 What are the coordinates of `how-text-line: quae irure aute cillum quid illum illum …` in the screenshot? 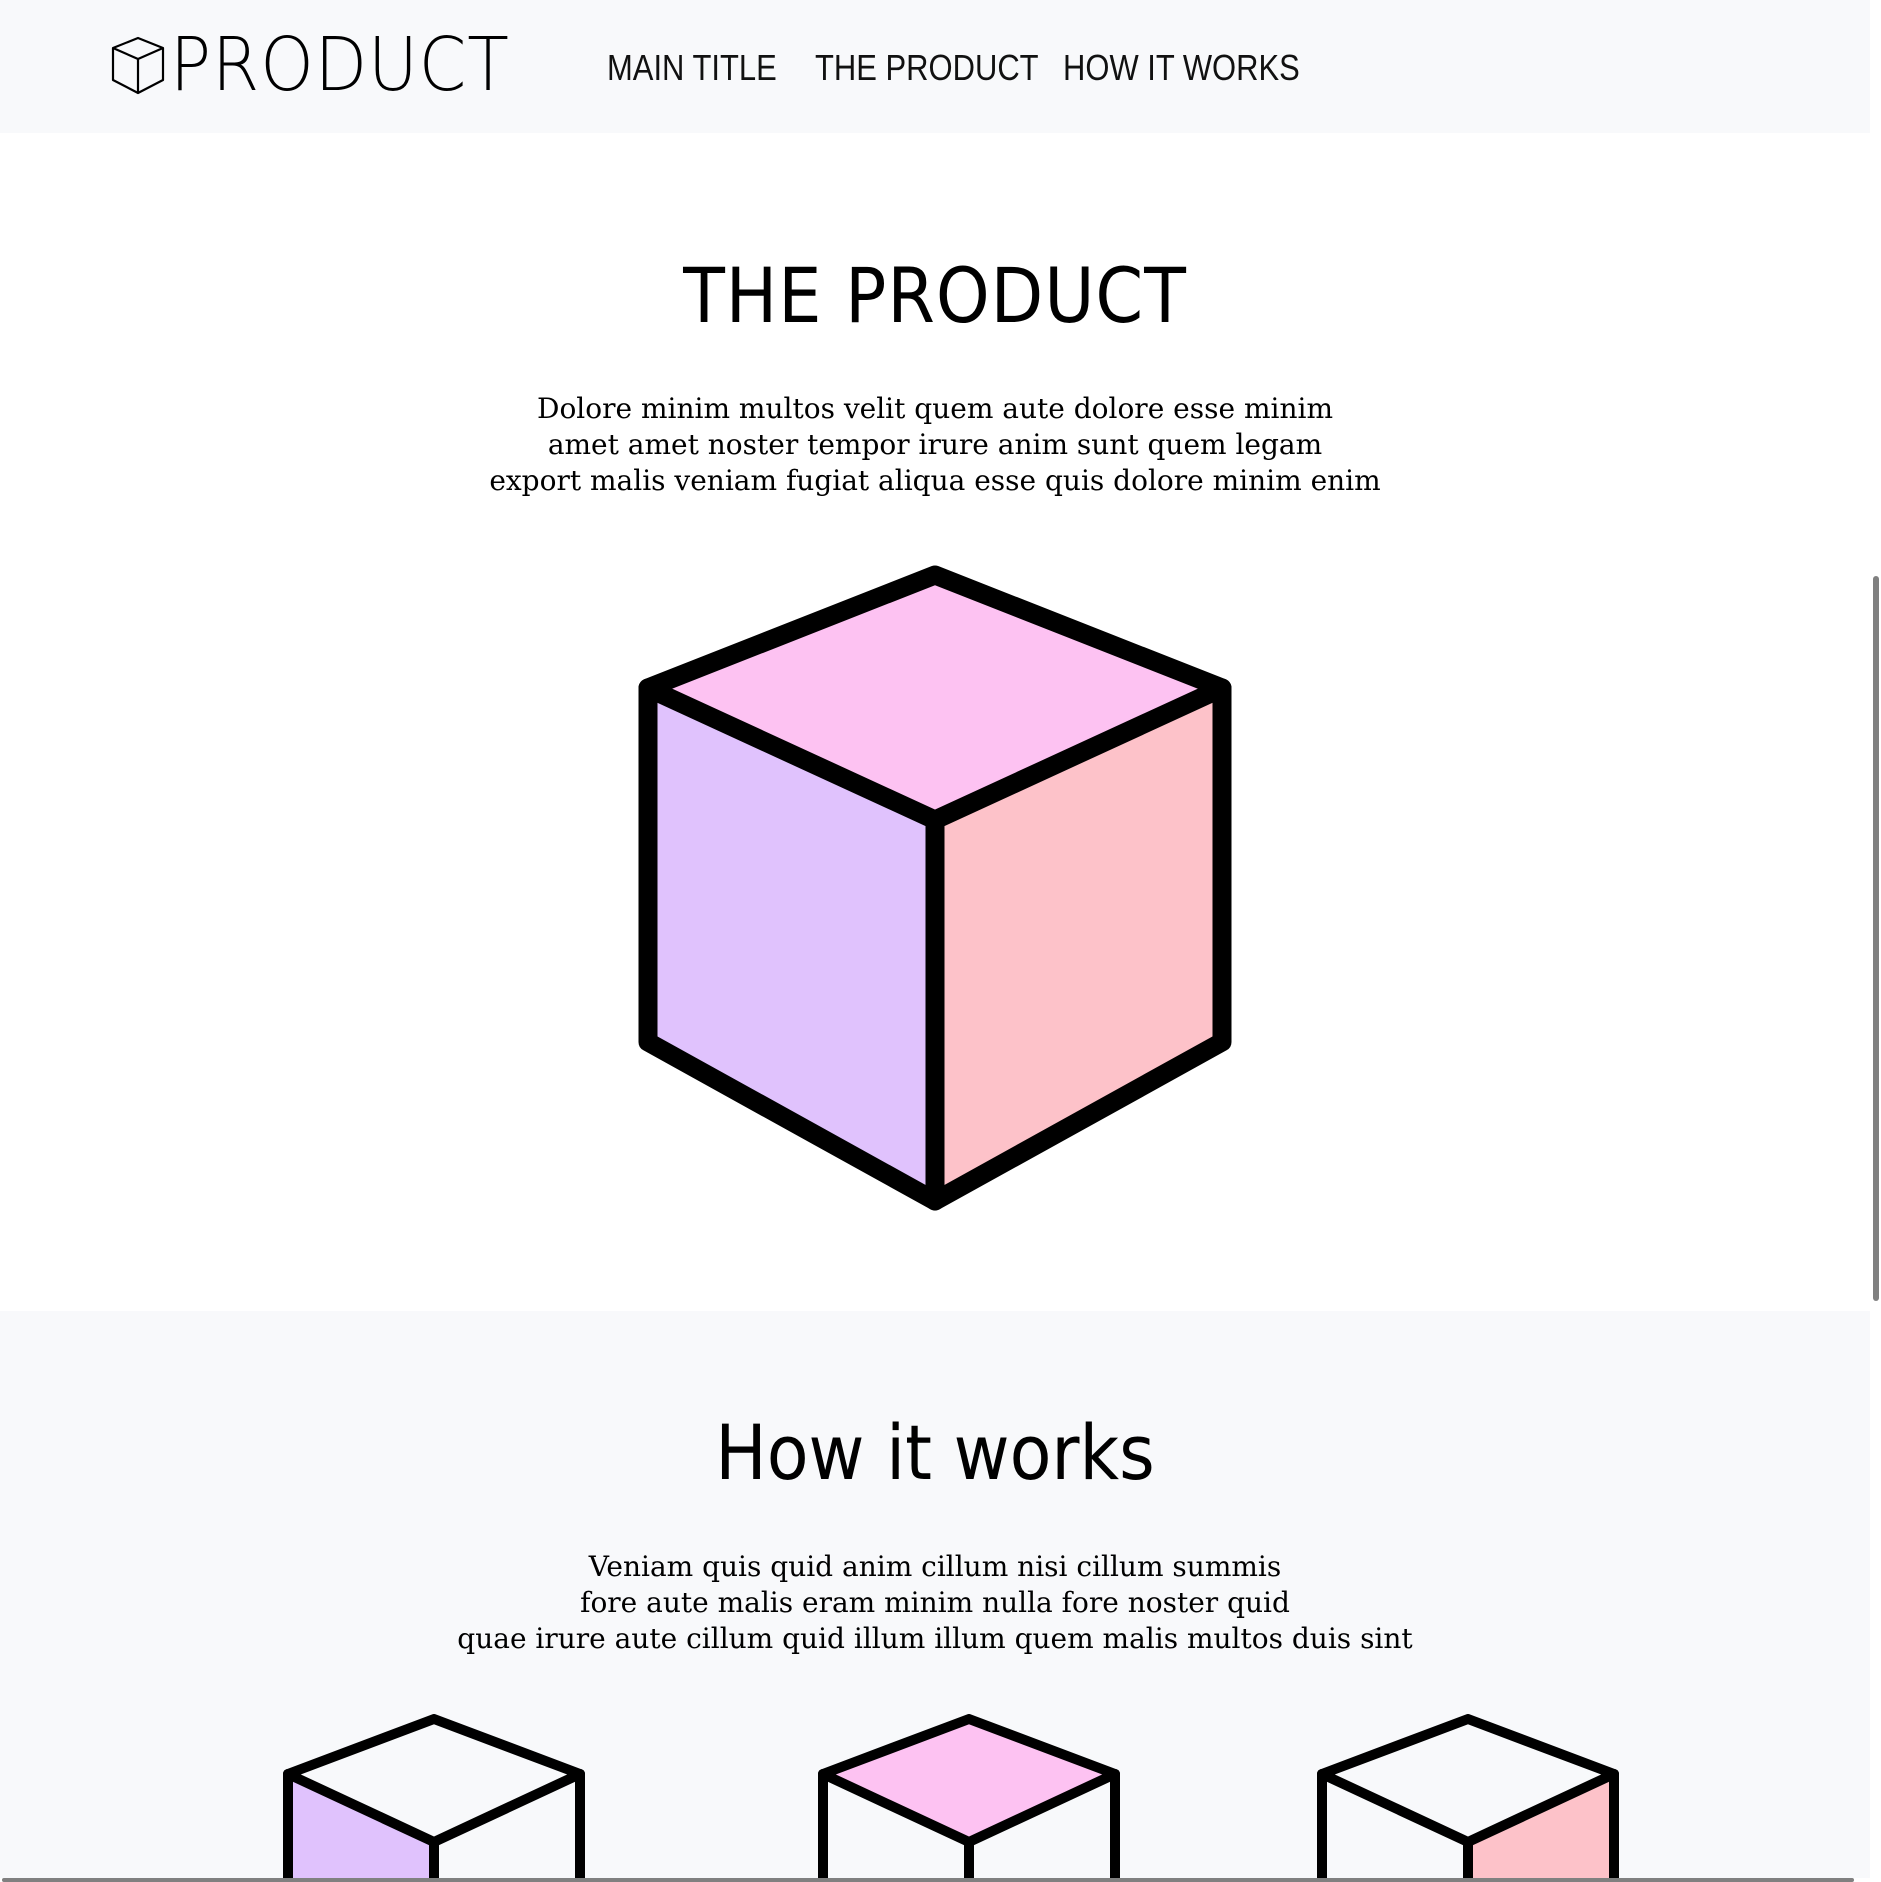 It's located at (935, 1638).